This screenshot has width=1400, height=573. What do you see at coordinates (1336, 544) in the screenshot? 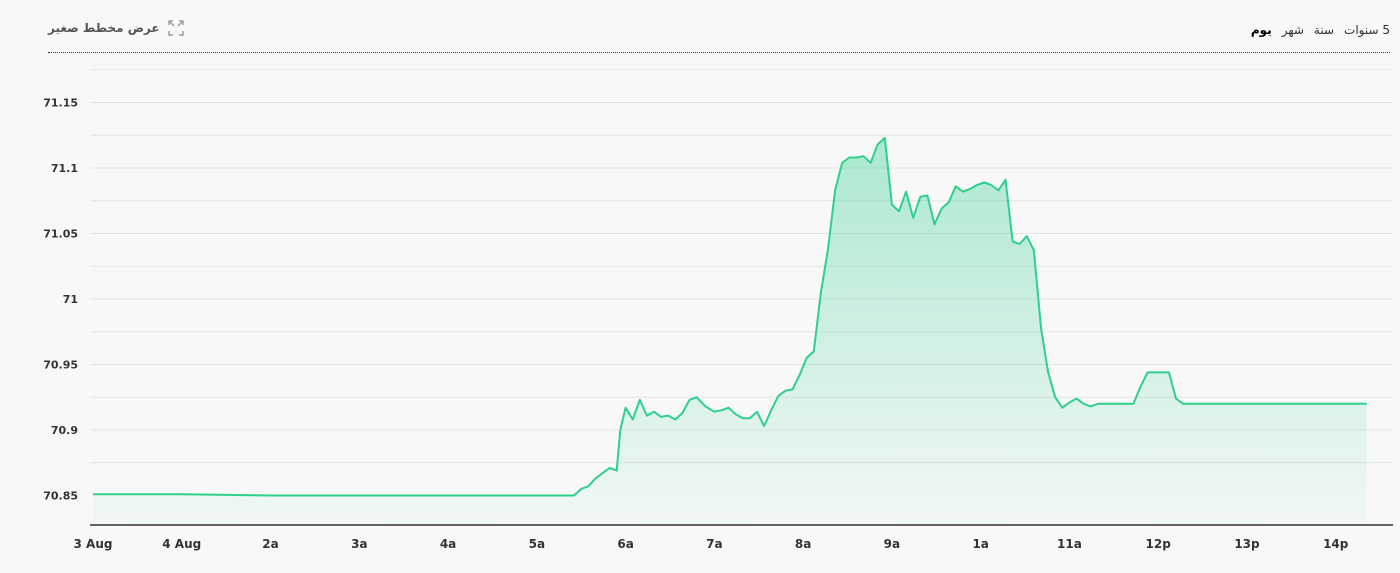
I see `x-tick-label: 14p` at bounding box center [1336, 544].